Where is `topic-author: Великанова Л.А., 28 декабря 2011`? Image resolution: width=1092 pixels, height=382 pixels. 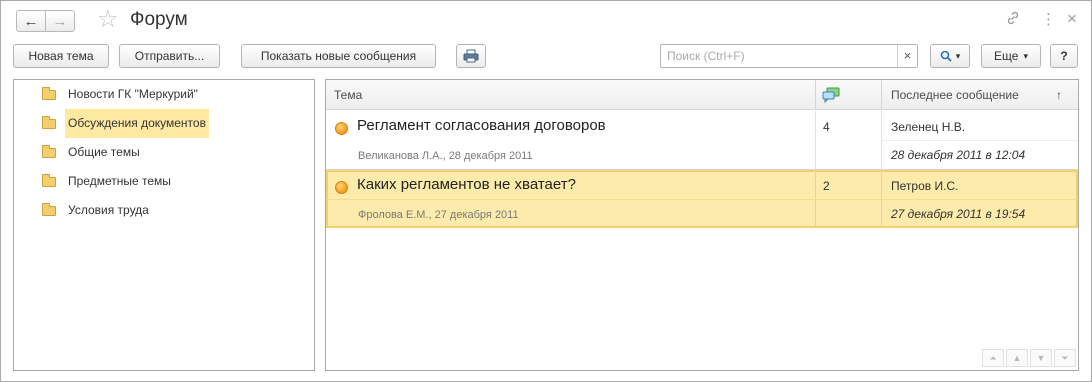 topic-author: Великанова Л.А., 28 декабря 2011 is located at coordinates (445, 156).